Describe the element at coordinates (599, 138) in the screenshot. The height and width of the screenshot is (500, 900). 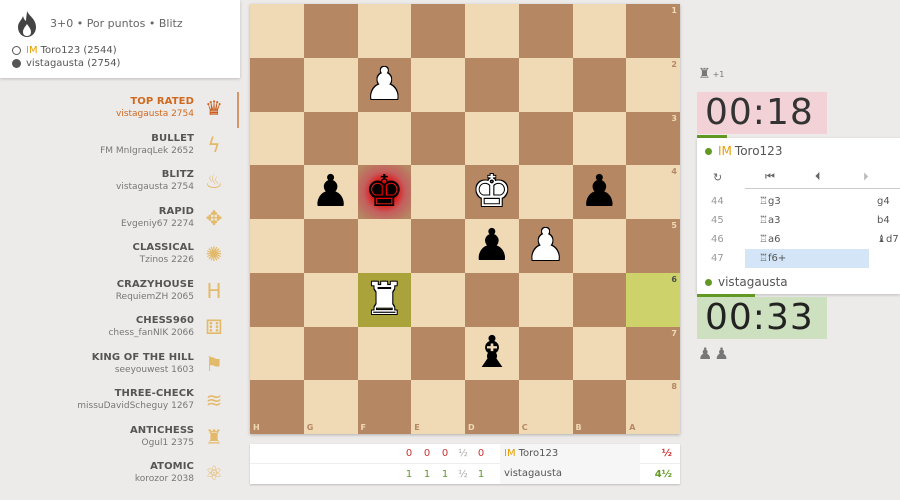
I see `square-b3` at that location.